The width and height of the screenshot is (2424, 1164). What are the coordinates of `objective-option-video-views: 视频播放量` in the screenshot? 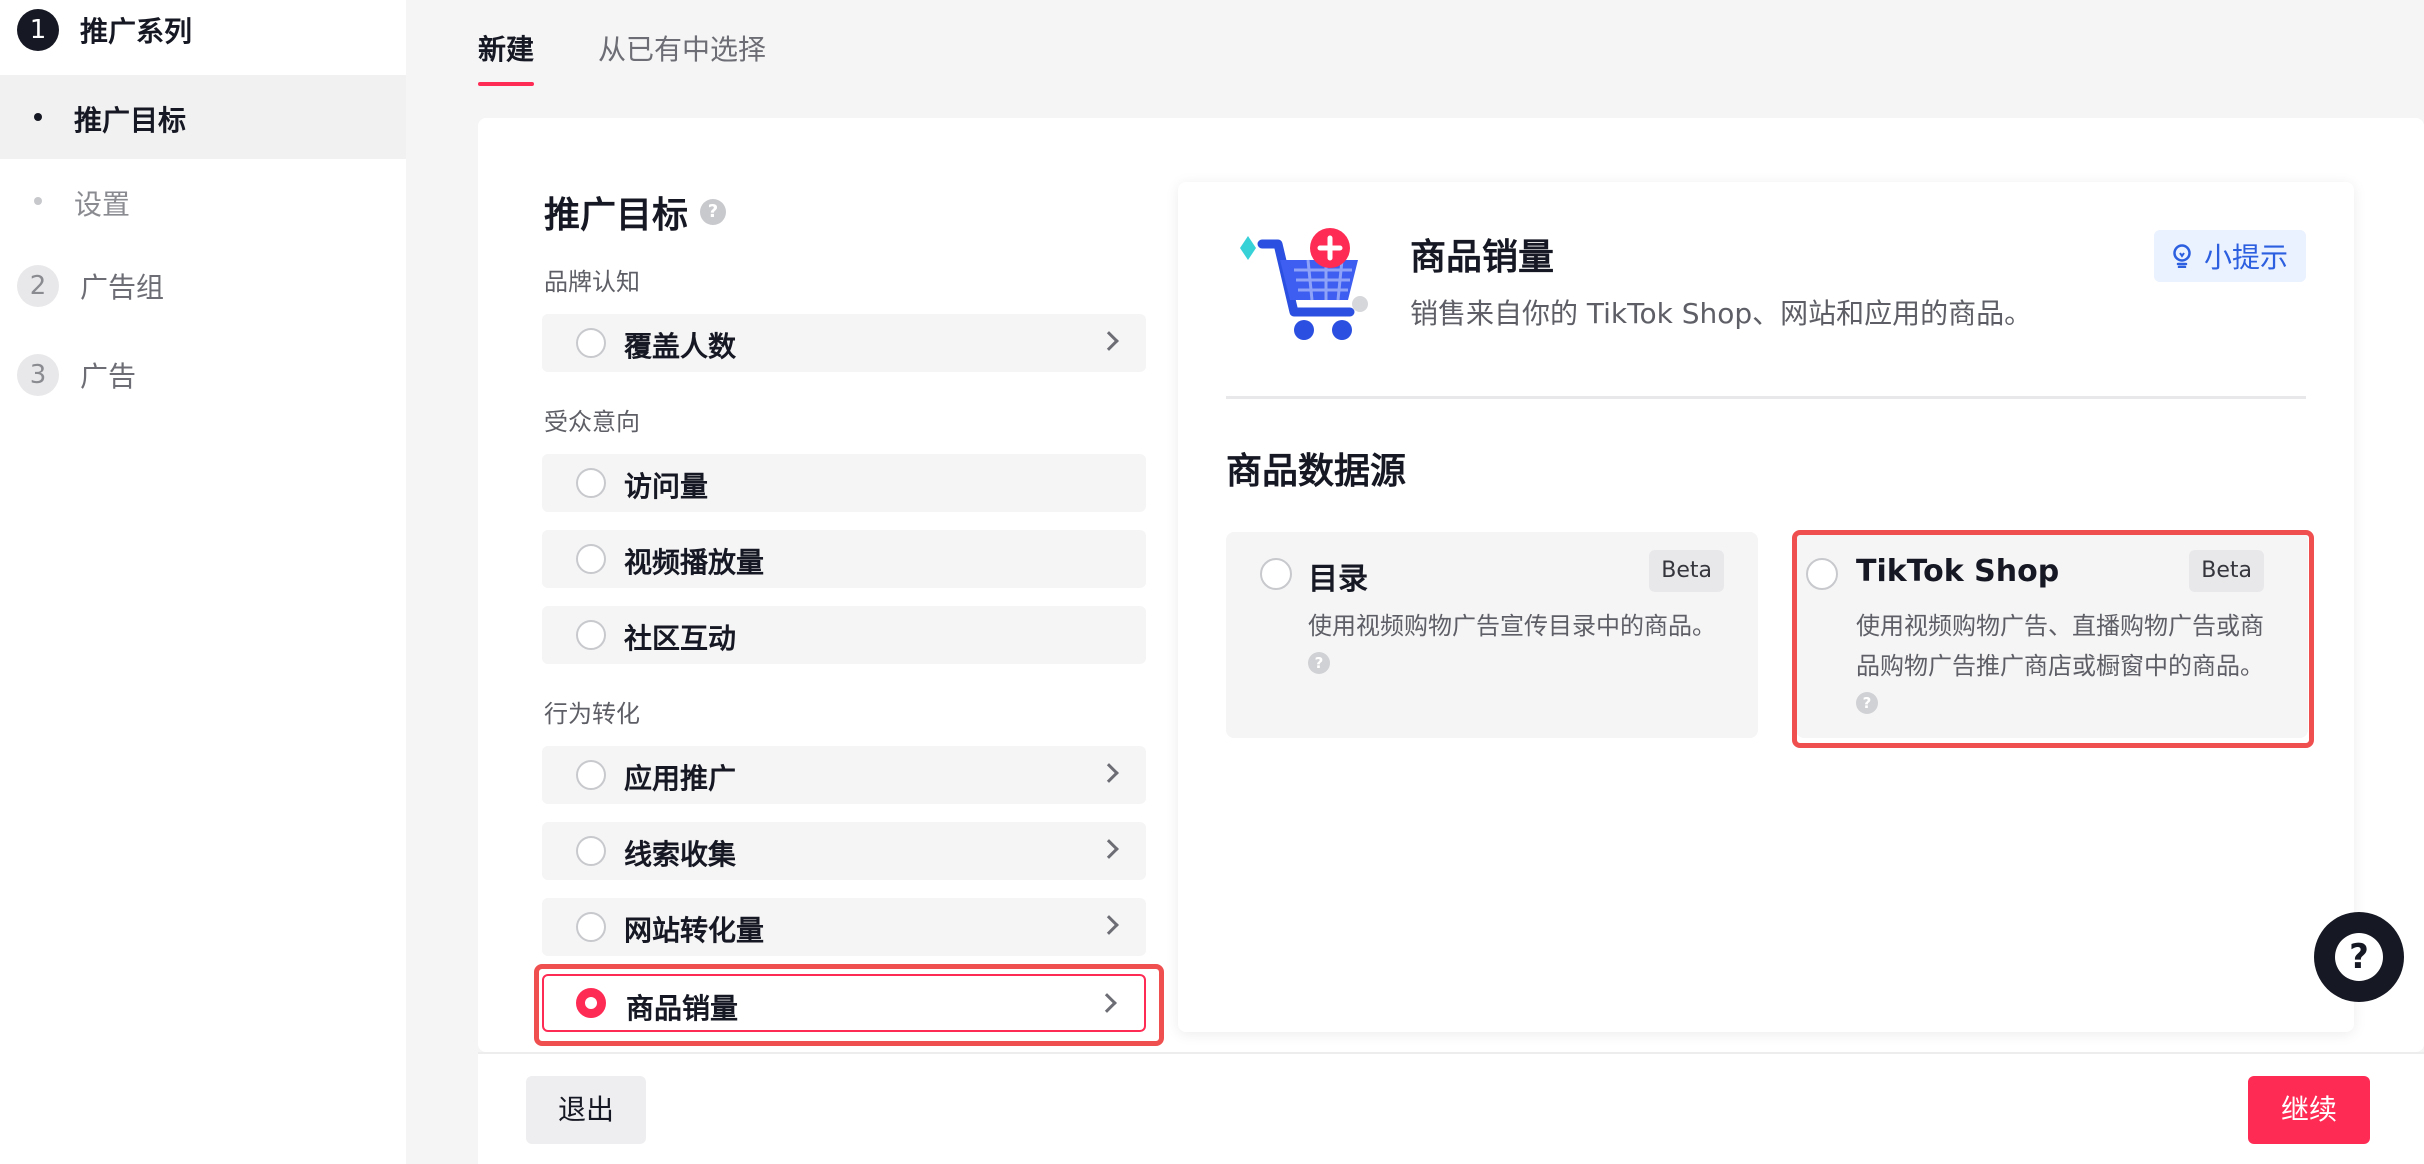 It's located at (844, 559).